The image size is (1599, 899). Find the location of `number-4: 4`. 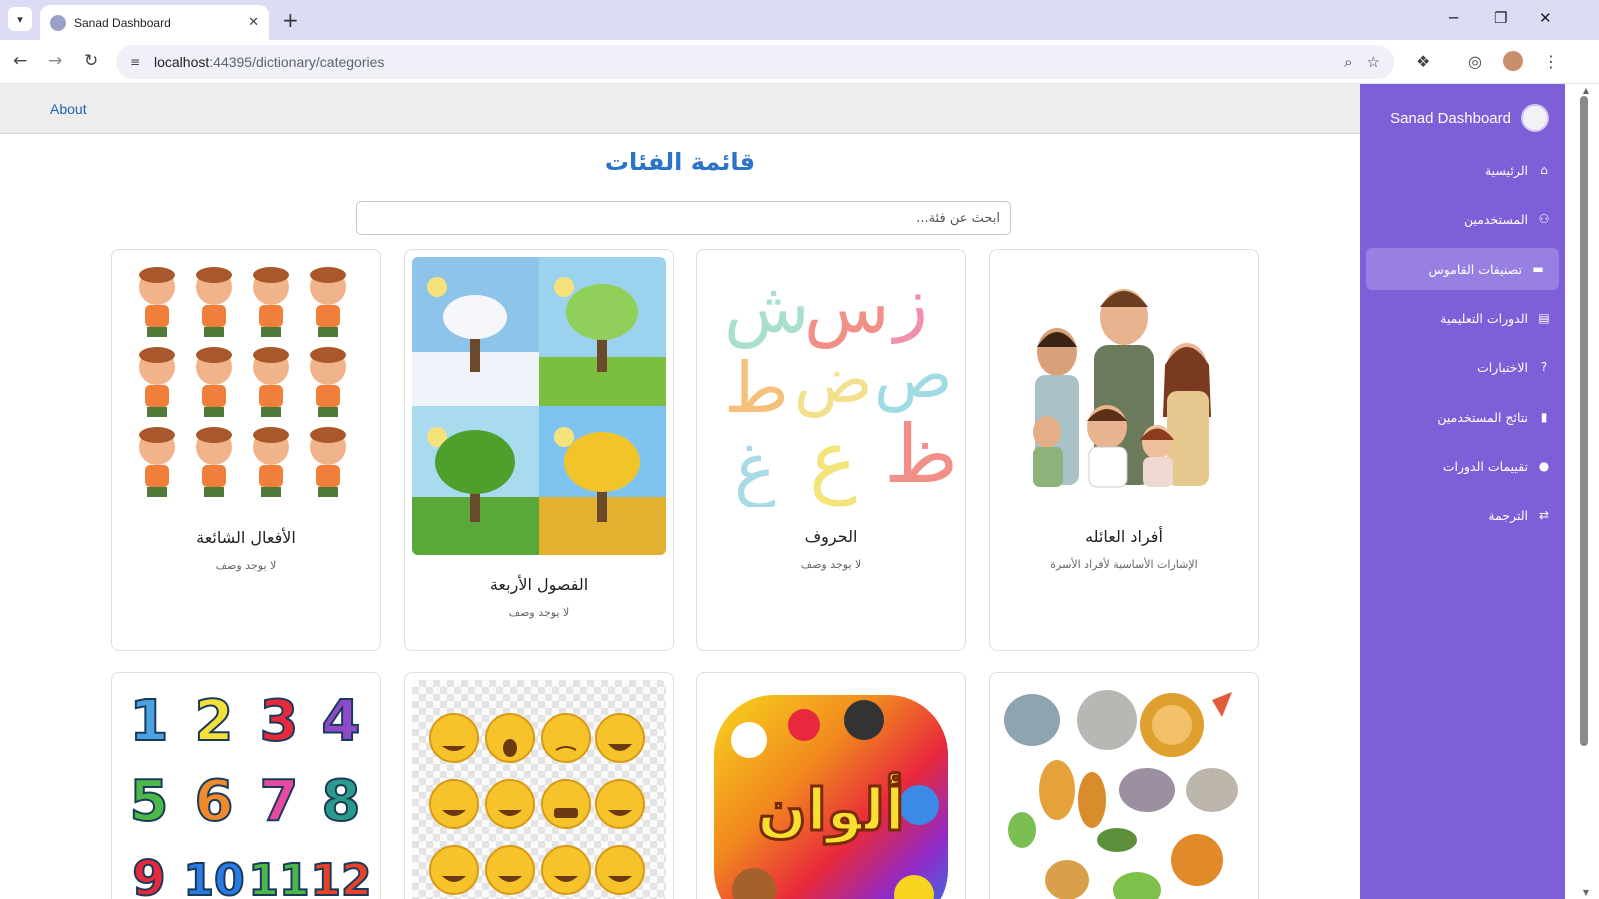

number-4: 4 is located at coordinates (341, 721).